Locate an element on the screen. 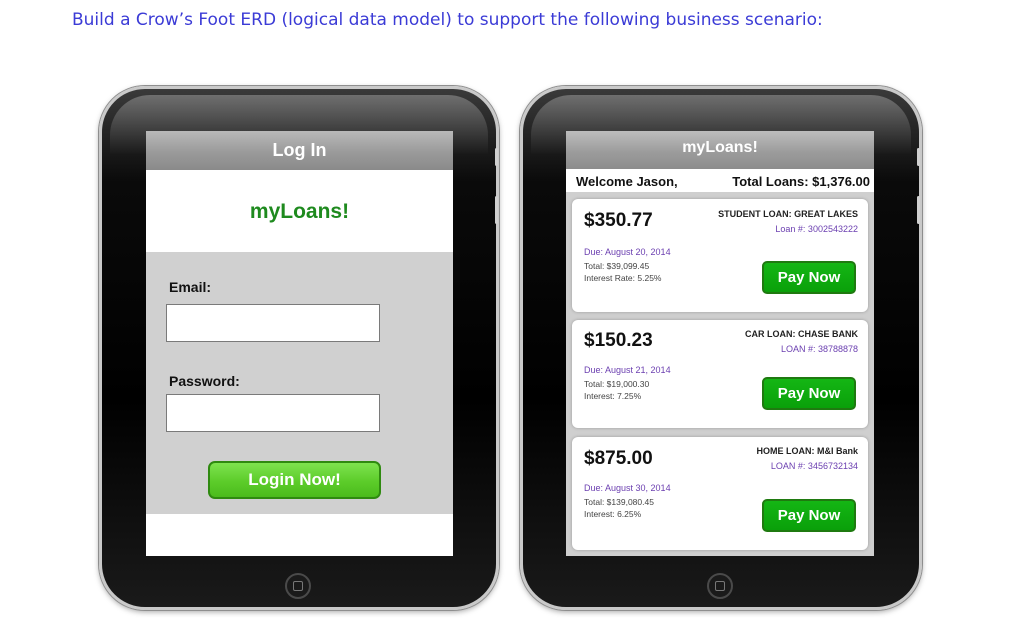 The image size is (1024, 618). loan-number: LOAN #: 3456732134 is located at coordinates (814, 466).